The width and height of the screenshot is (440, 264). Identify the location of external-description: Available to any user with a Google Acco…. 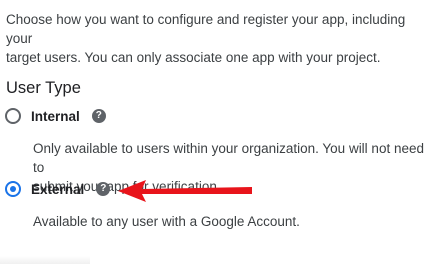
(233, 221).